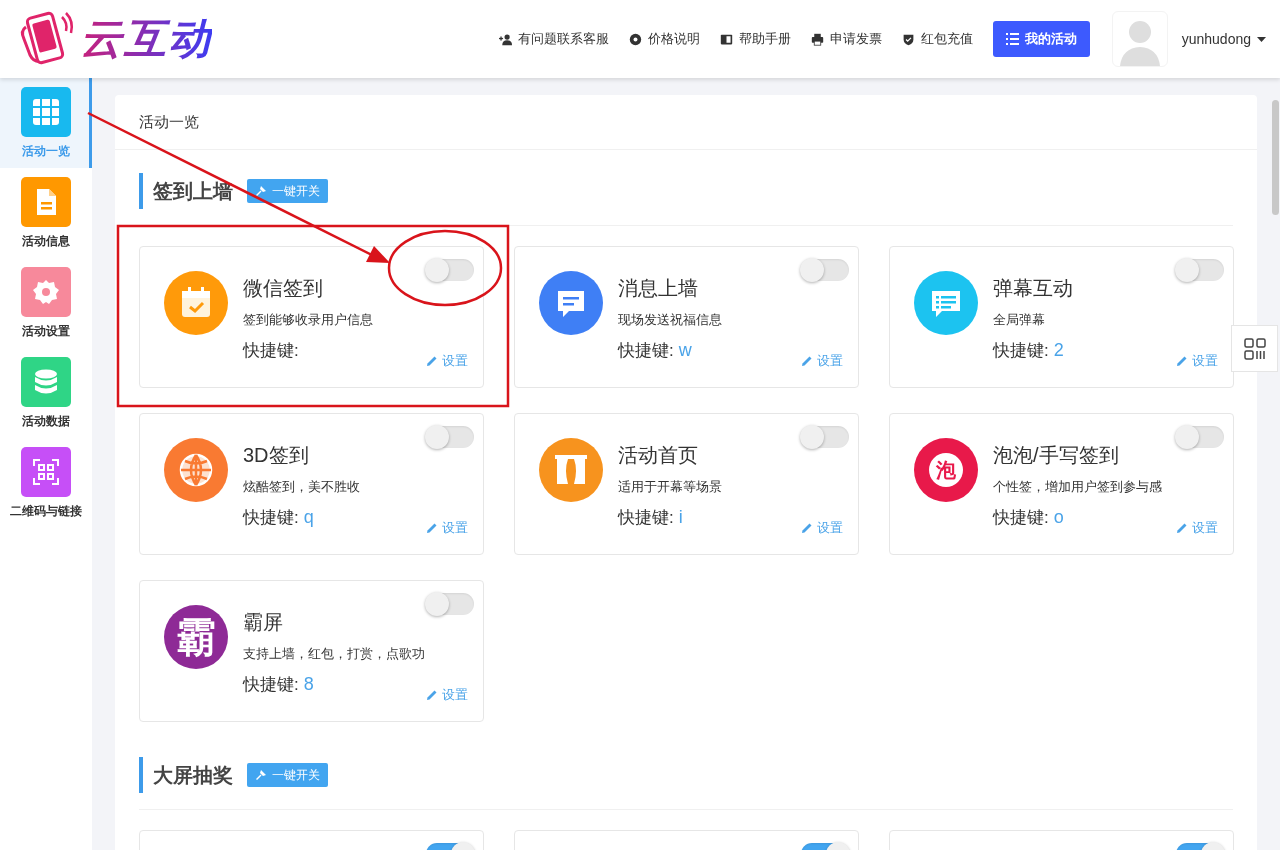 The width and height of the screenshot is (1280, 850). I want to click on card-title: 泡泡/手写签到, so click(1056, 455).